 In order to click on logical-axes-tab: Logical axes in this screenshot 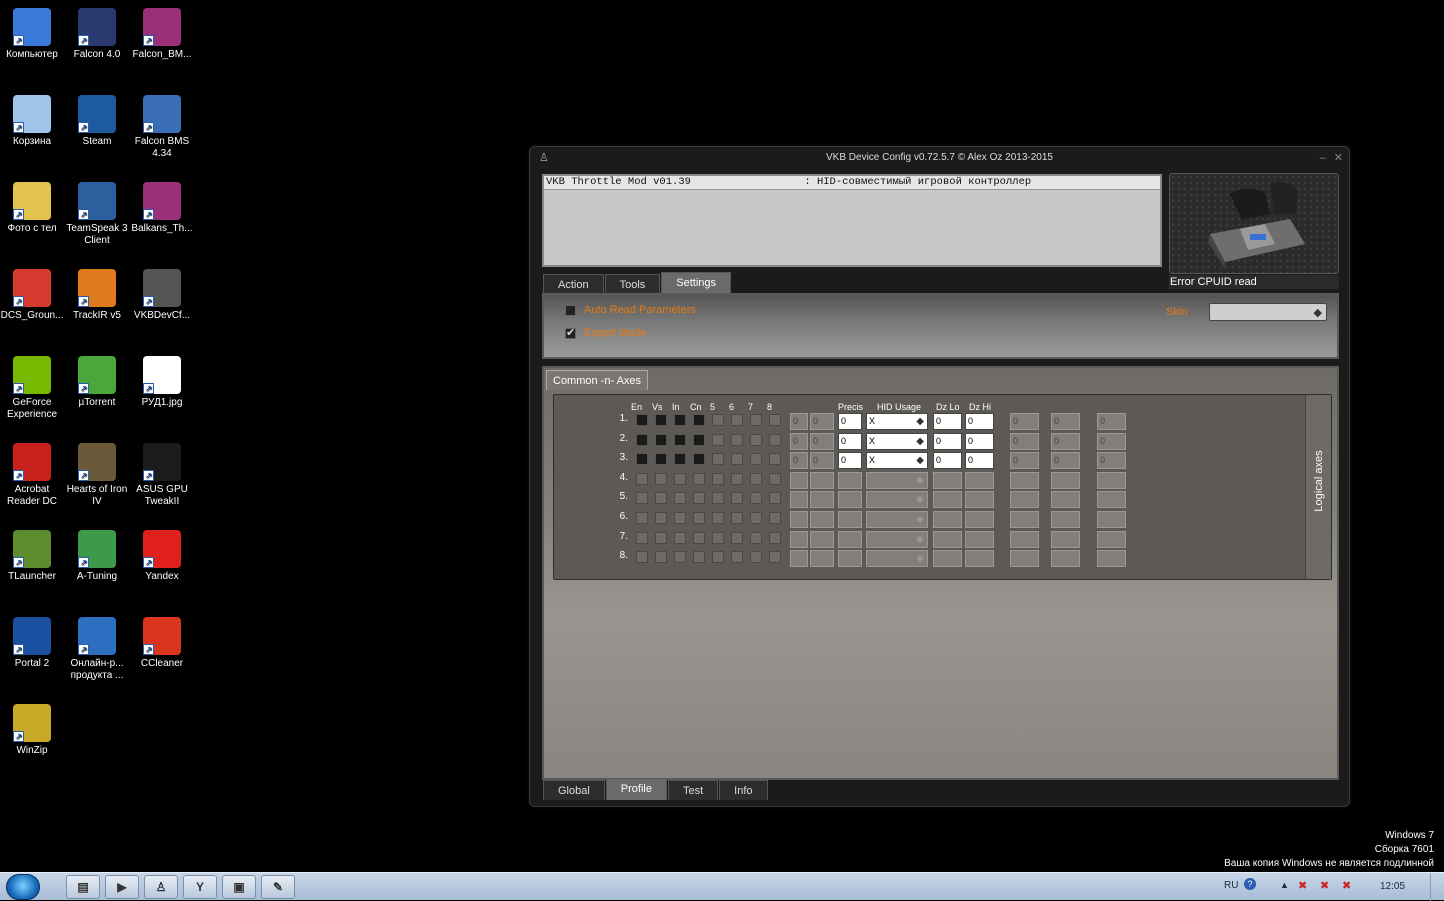, I will do `click(1318, 487)`.